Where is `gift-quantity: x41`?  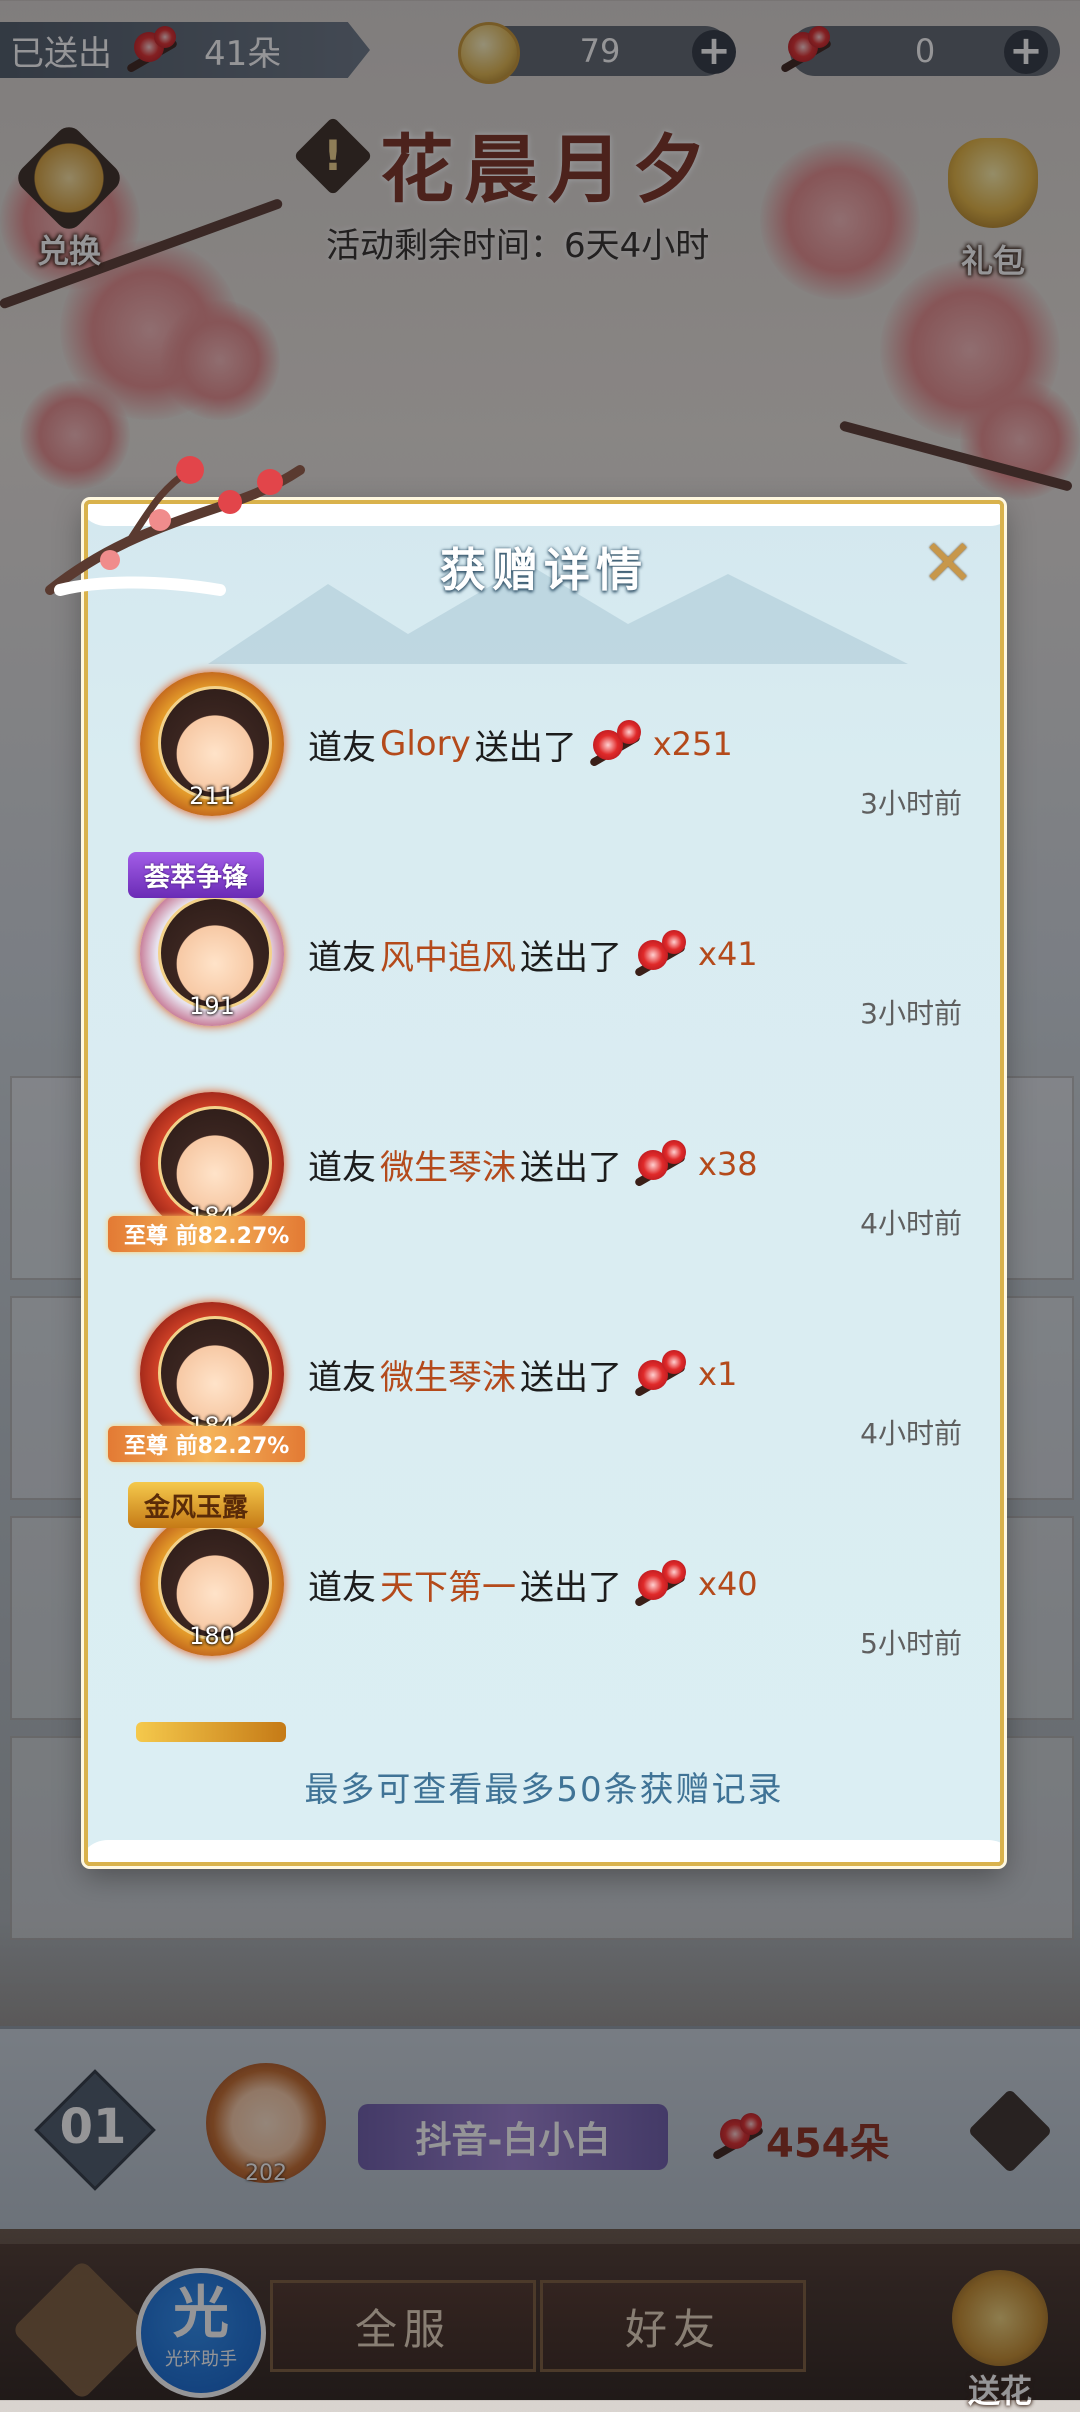 gift-quantity: x41 is located at coordinates (728, 954).